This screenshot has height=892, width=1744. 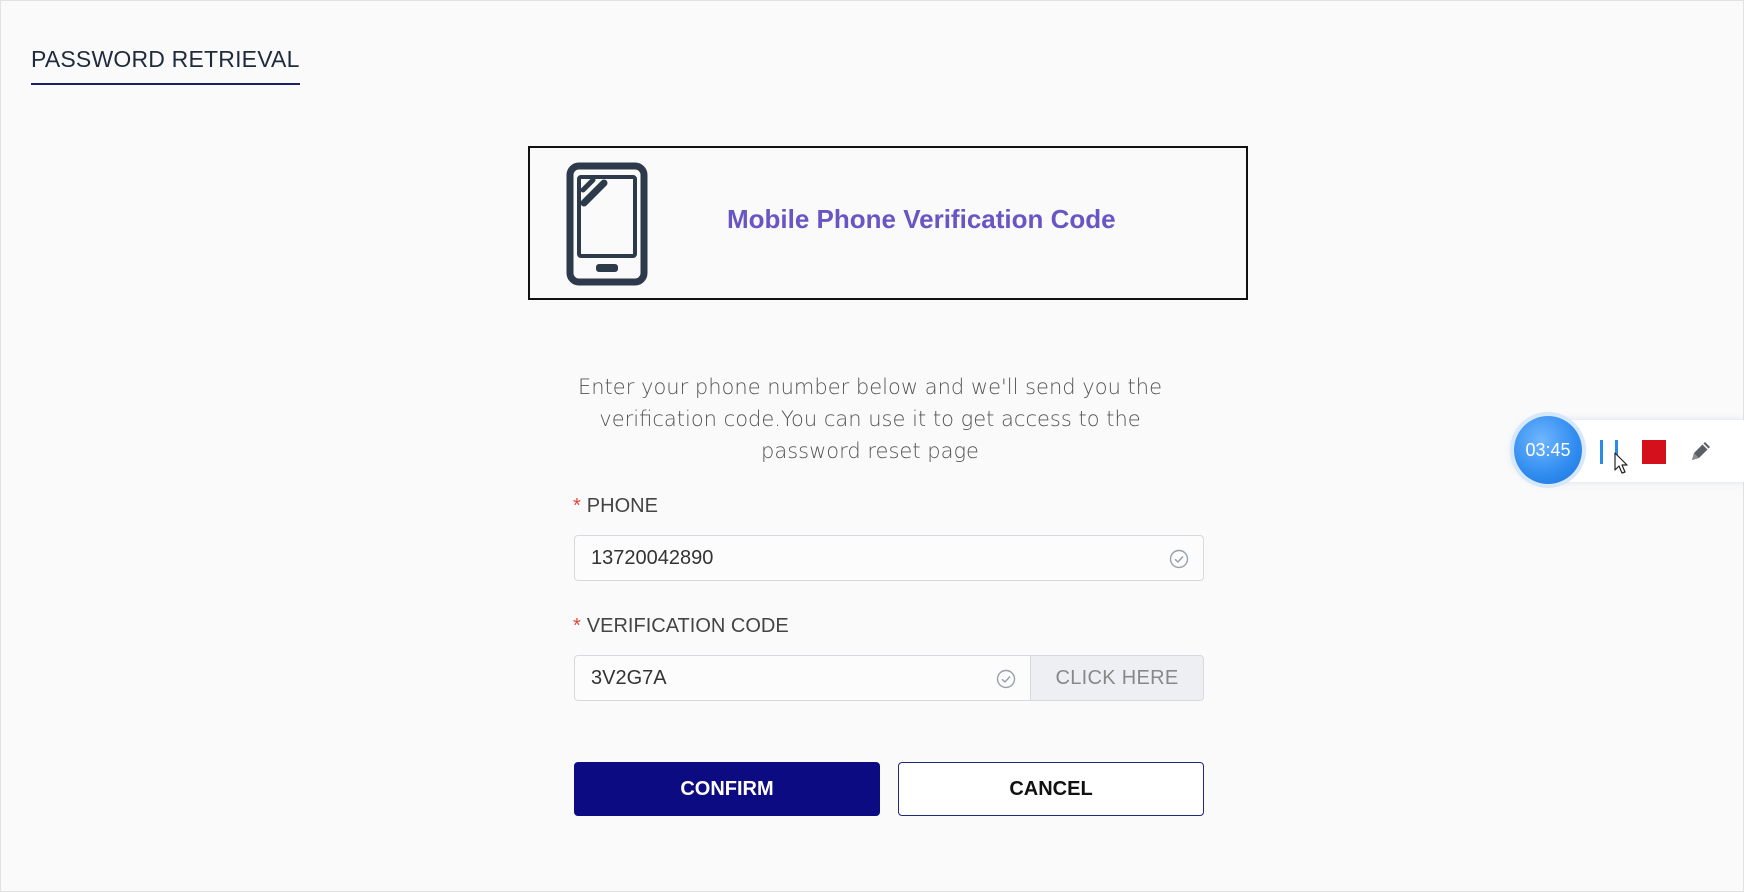 What do you see at coordinates (1654, 452) in the screenshot?
I see `stop-icon` at bounding box center [1654, 452].